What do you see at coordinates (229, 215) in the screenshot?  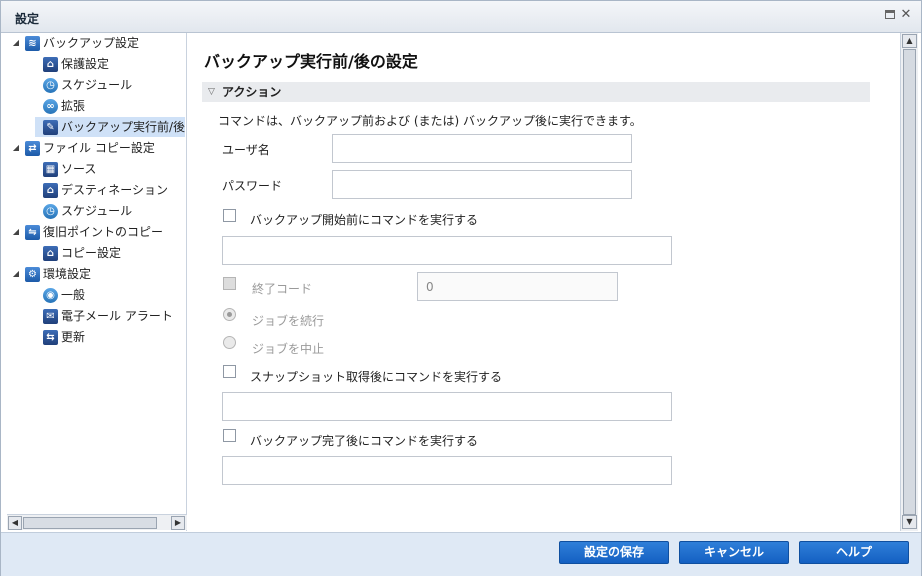 I see `pre-backup-checkbox` at bounding box center [229, 215].